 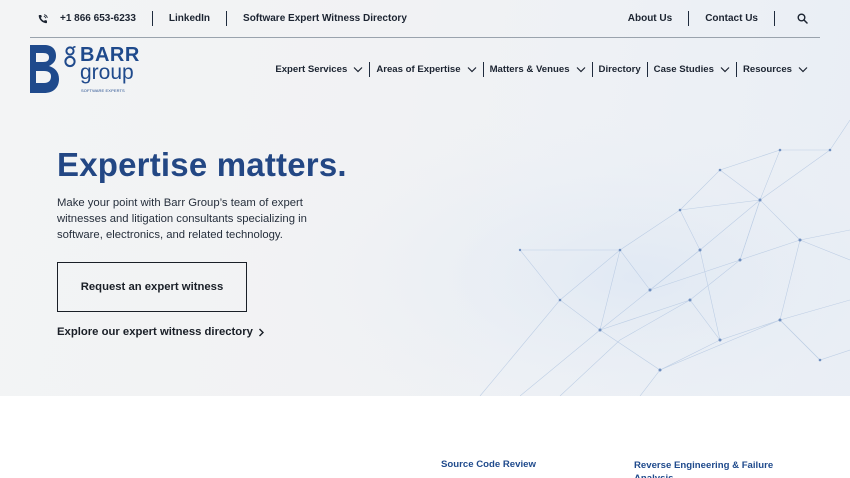 What do you see at coordinates (488, 464) in the screenshot?
I see `service-source-code-review-link: Source Code Review` at bounding box center [488, 464].